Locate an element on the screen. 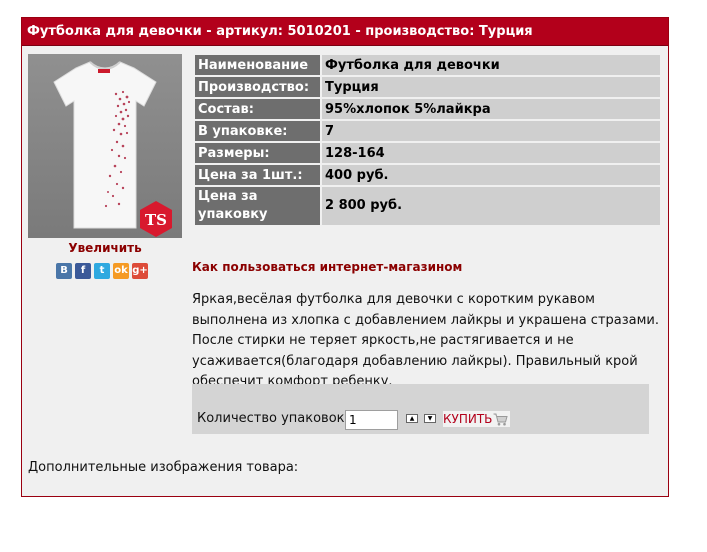  buy-button: КУПИТЬ is located at coordinates (477, 419).